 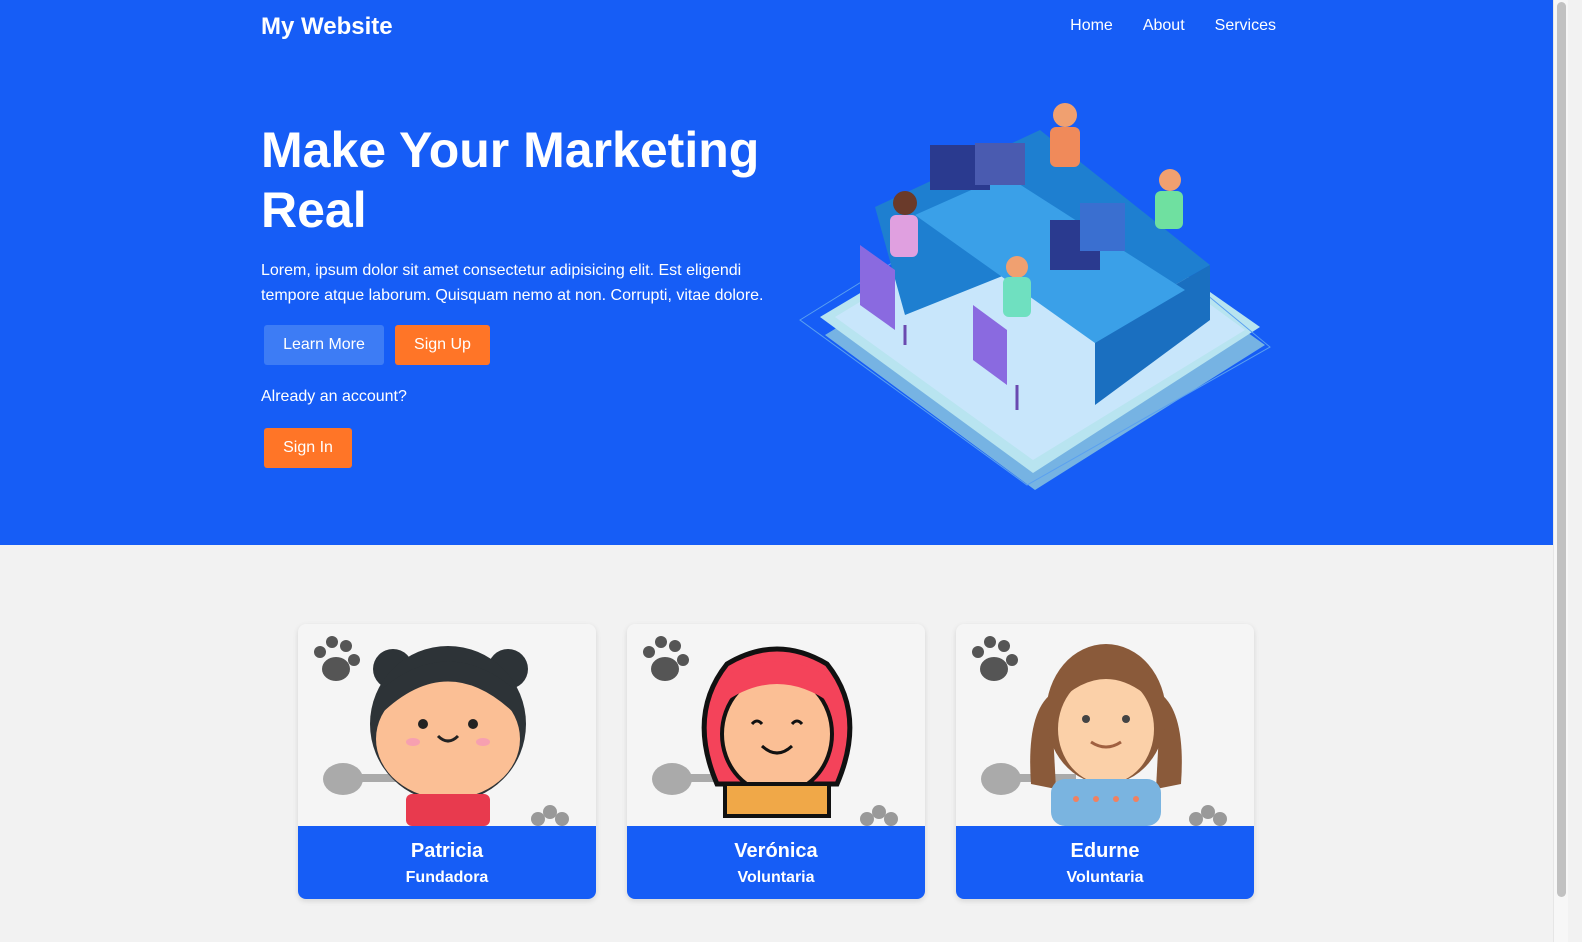 I want to click on card-footer: Edurne Voluntaria, so click(x=1105, y=862).